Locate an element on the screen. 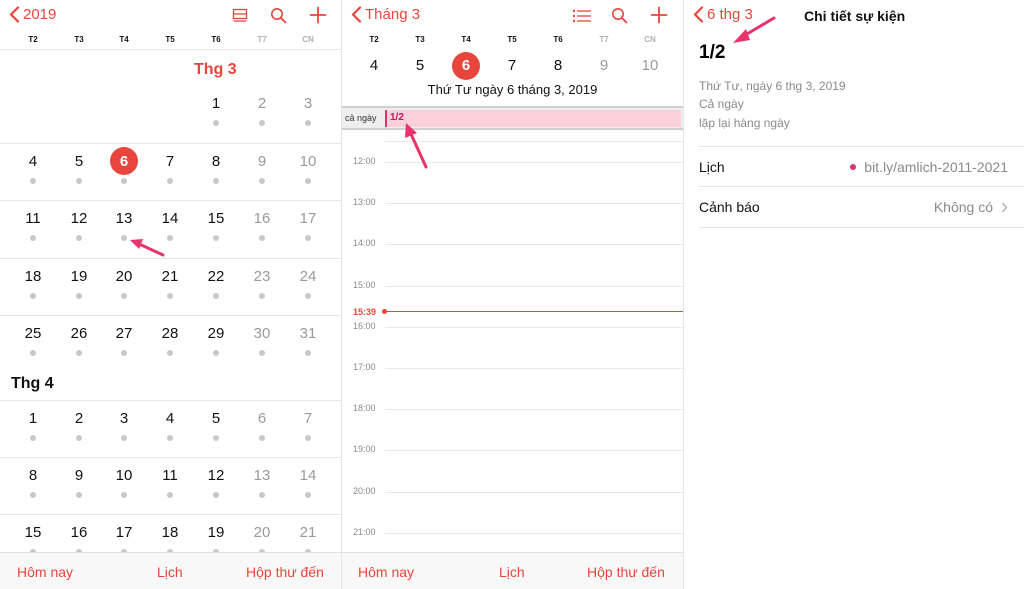  day-view-navbar: Tháng 3 is located at coordinates (512, 17).